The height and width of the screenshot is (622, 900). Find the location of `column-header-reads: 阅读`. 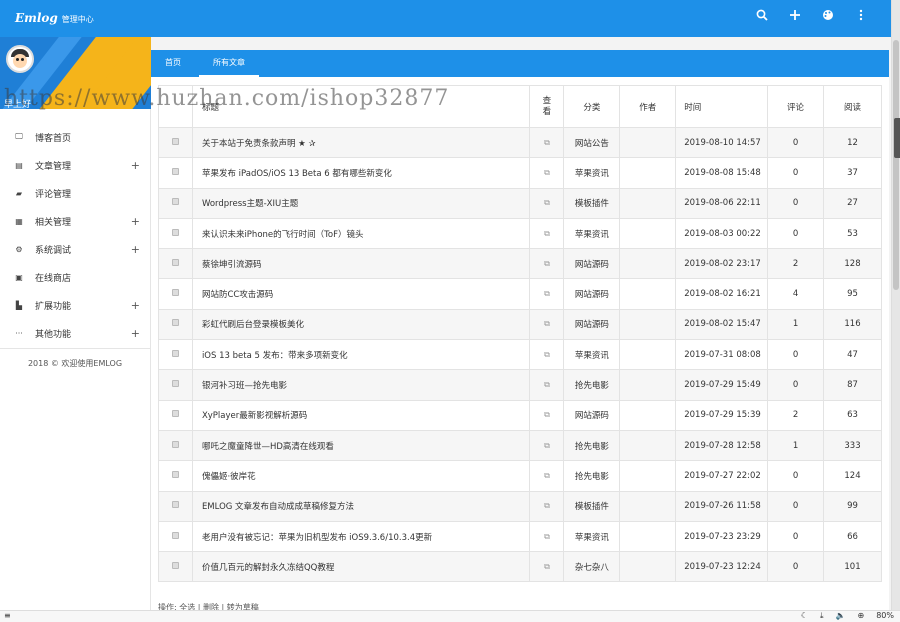

column-header-reads: 阅读 is located at coordinates (852, 106).